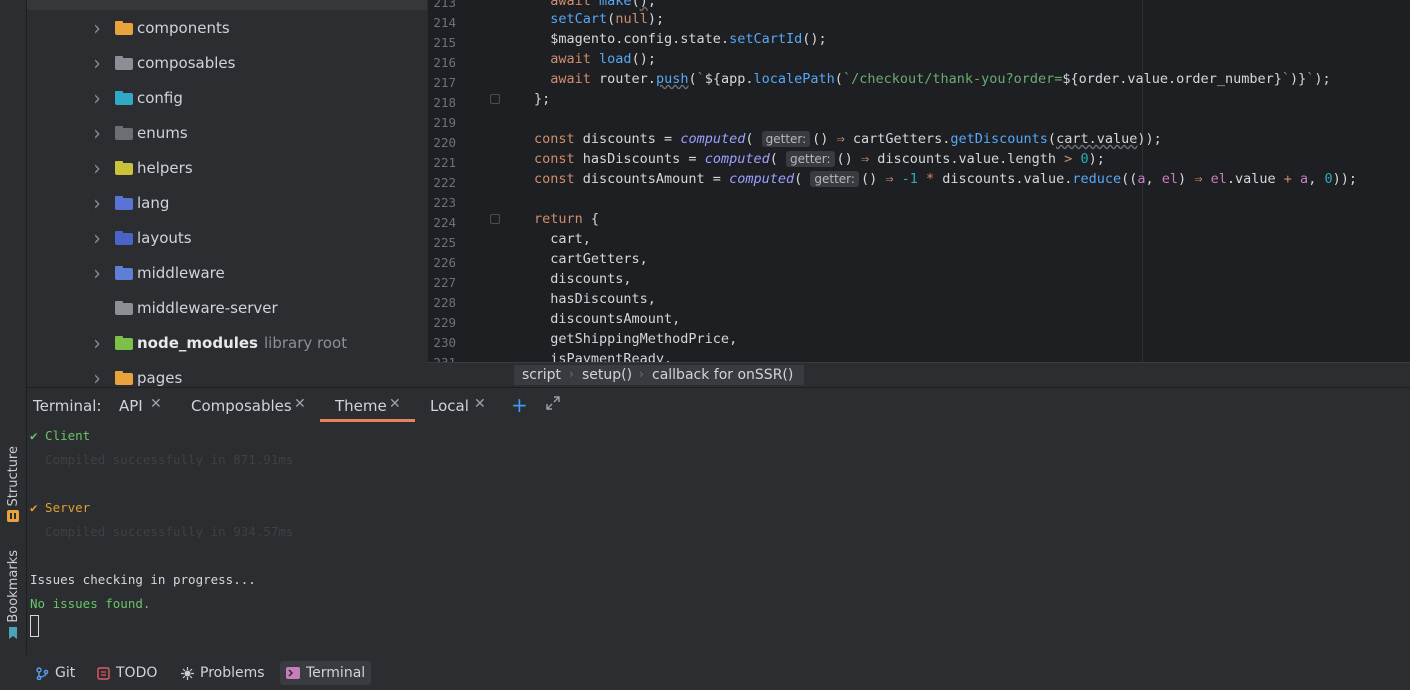 Image resolution: width=1410 pixels, height=690 pixels. I want to click on tree-item-components: › components, so click(227, 27).